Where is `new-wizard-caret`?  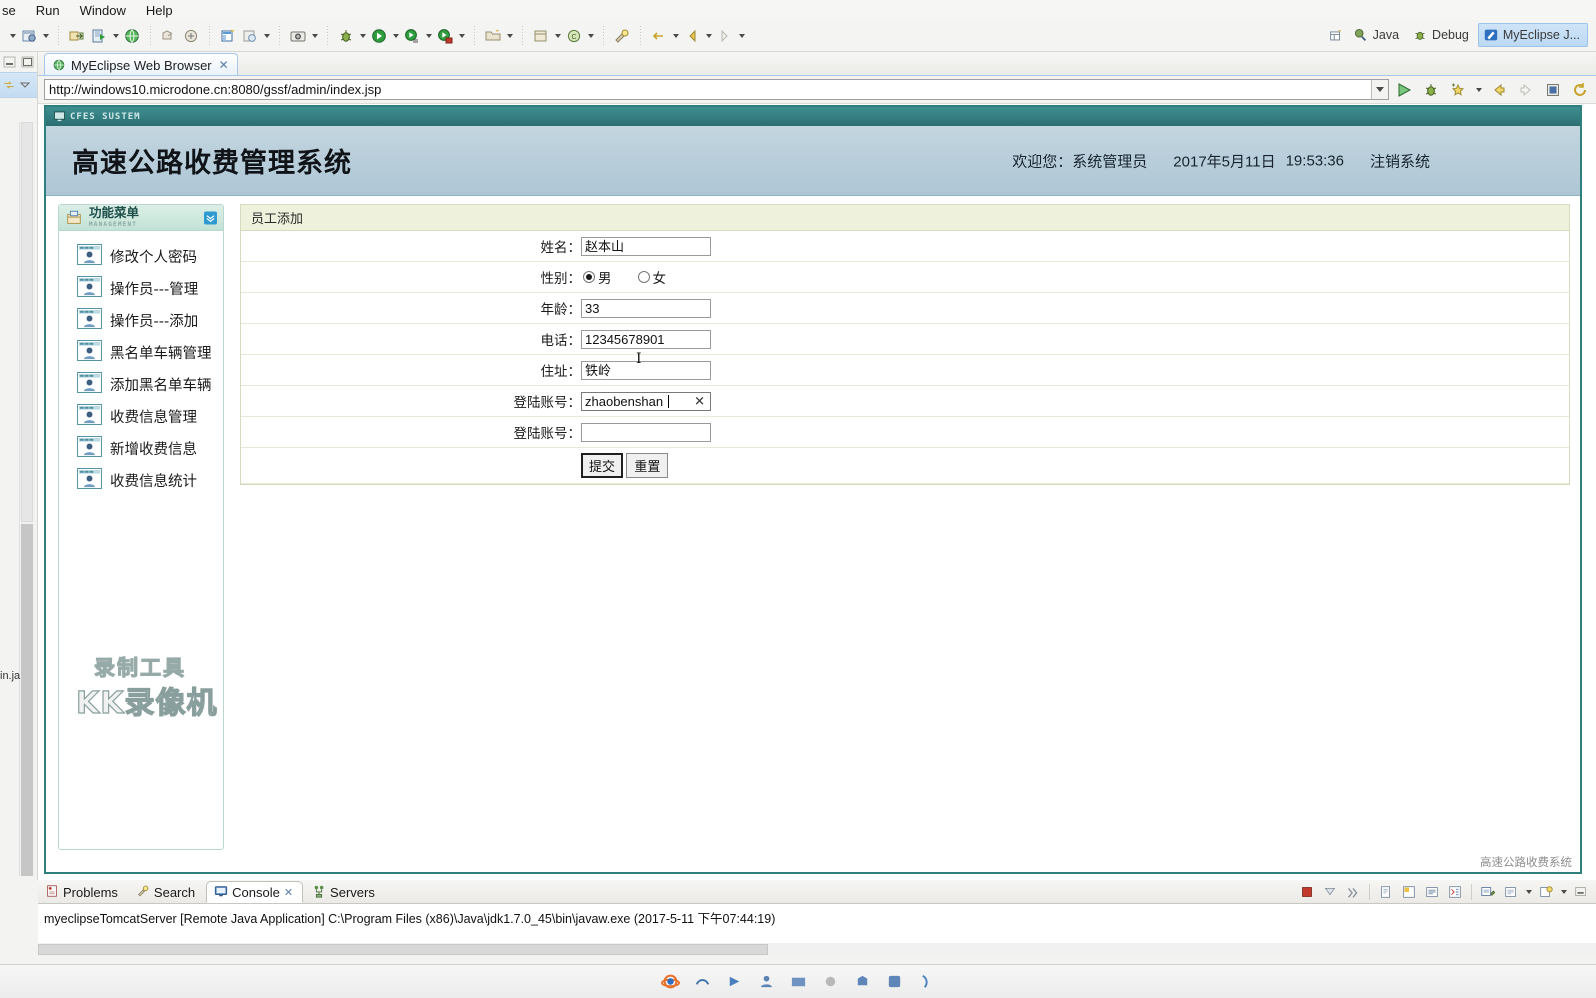
new-wizard-caret is located at coordinates (45, 36).